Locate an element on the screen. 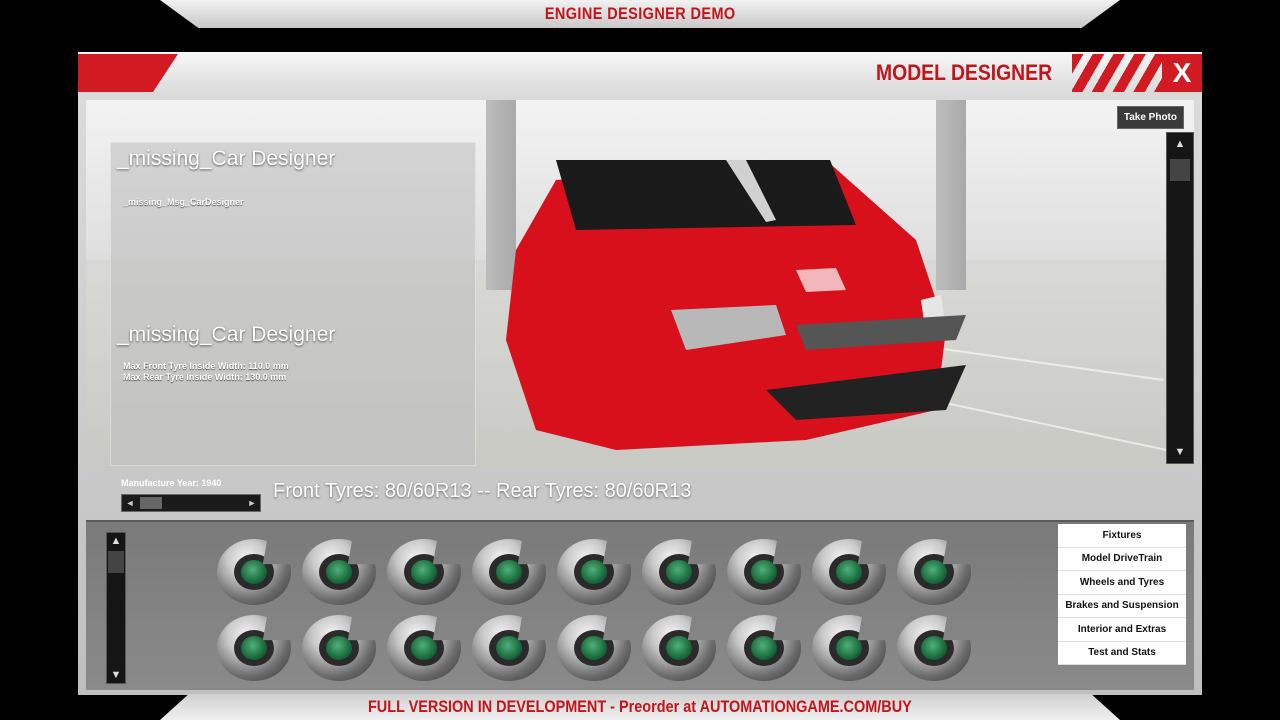 This screenshot has height=720, width=1280. info-line: Max Rear Tyre Inside Width: 130.0 mm is located at coordinates (205, 377).